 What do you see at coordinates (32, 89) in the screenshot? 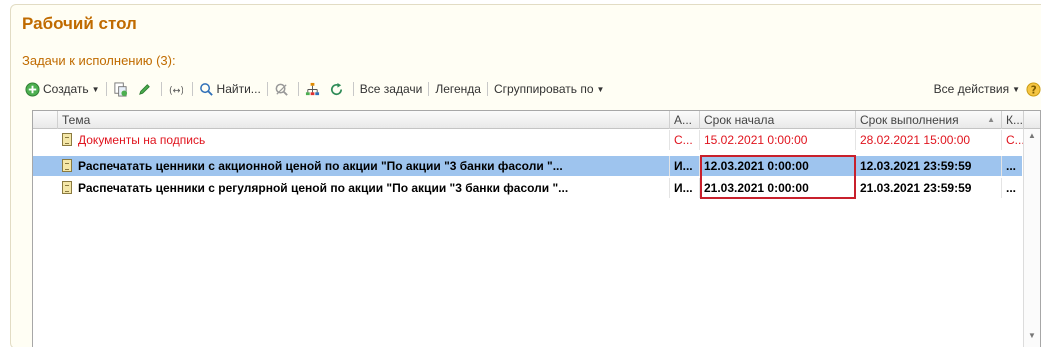
I see `add-circle-icon` at bounding box center [32, 89].